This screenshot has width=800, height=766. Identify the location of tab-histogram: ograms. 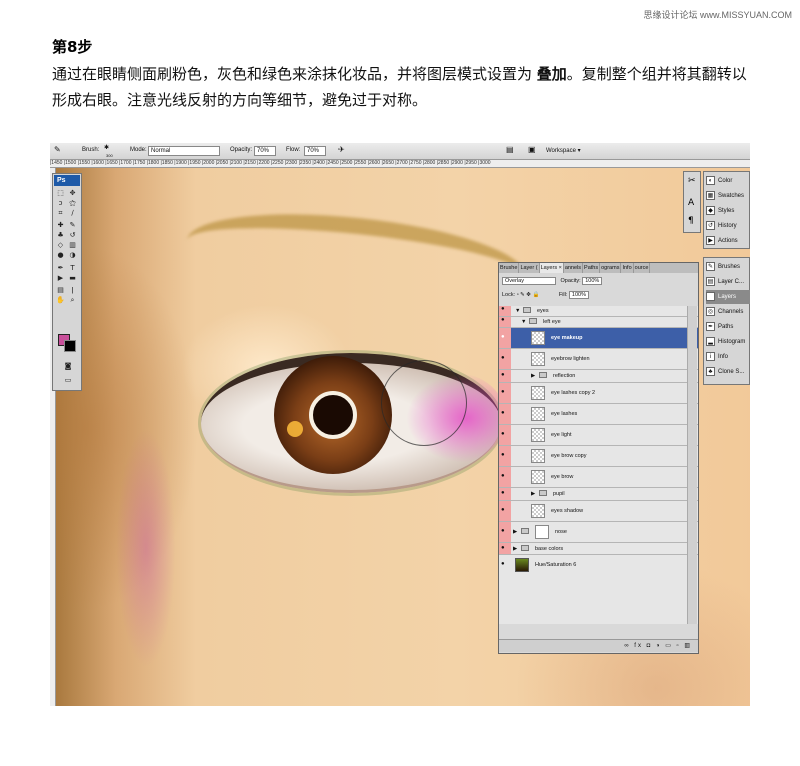
(611, 268).